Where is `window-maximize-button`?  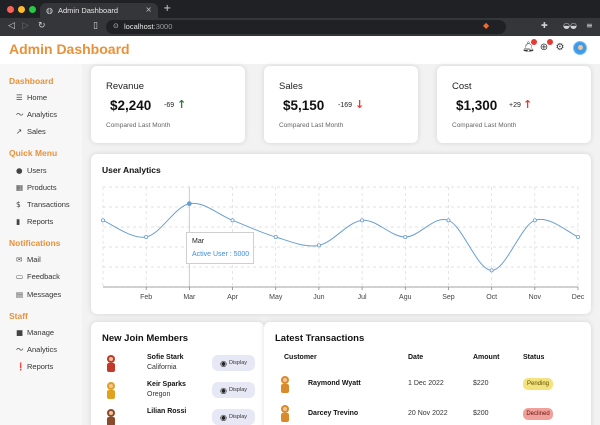
window-maximize-button is located at coordinates (32, 9).